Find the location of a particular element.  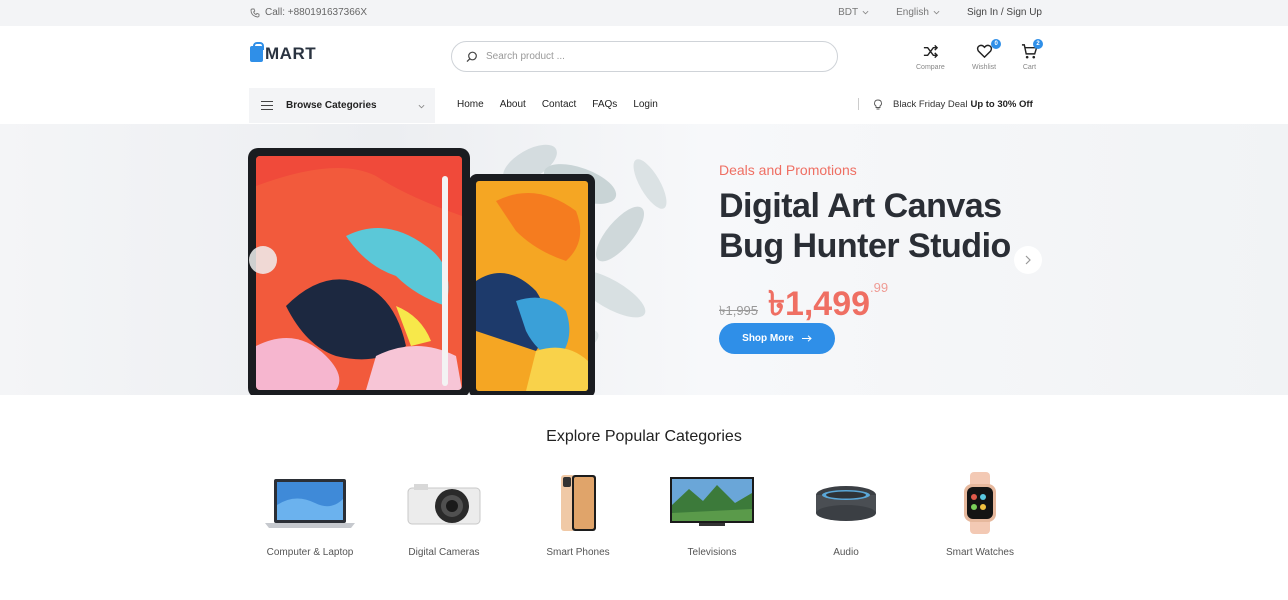

nav-link-home: Home is located at coordinates (470, 104).